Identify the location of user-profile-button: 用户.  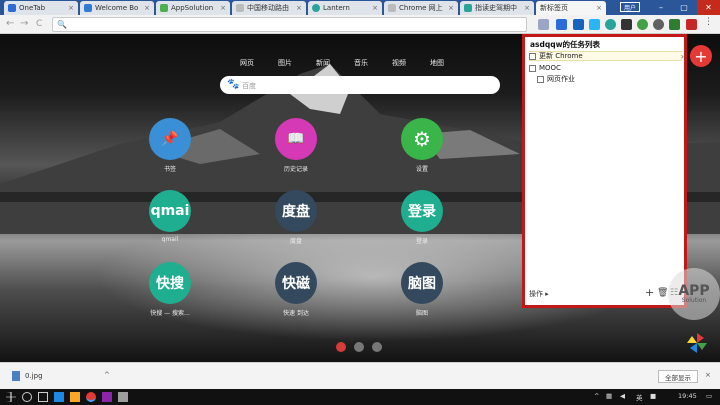
(630, 7).